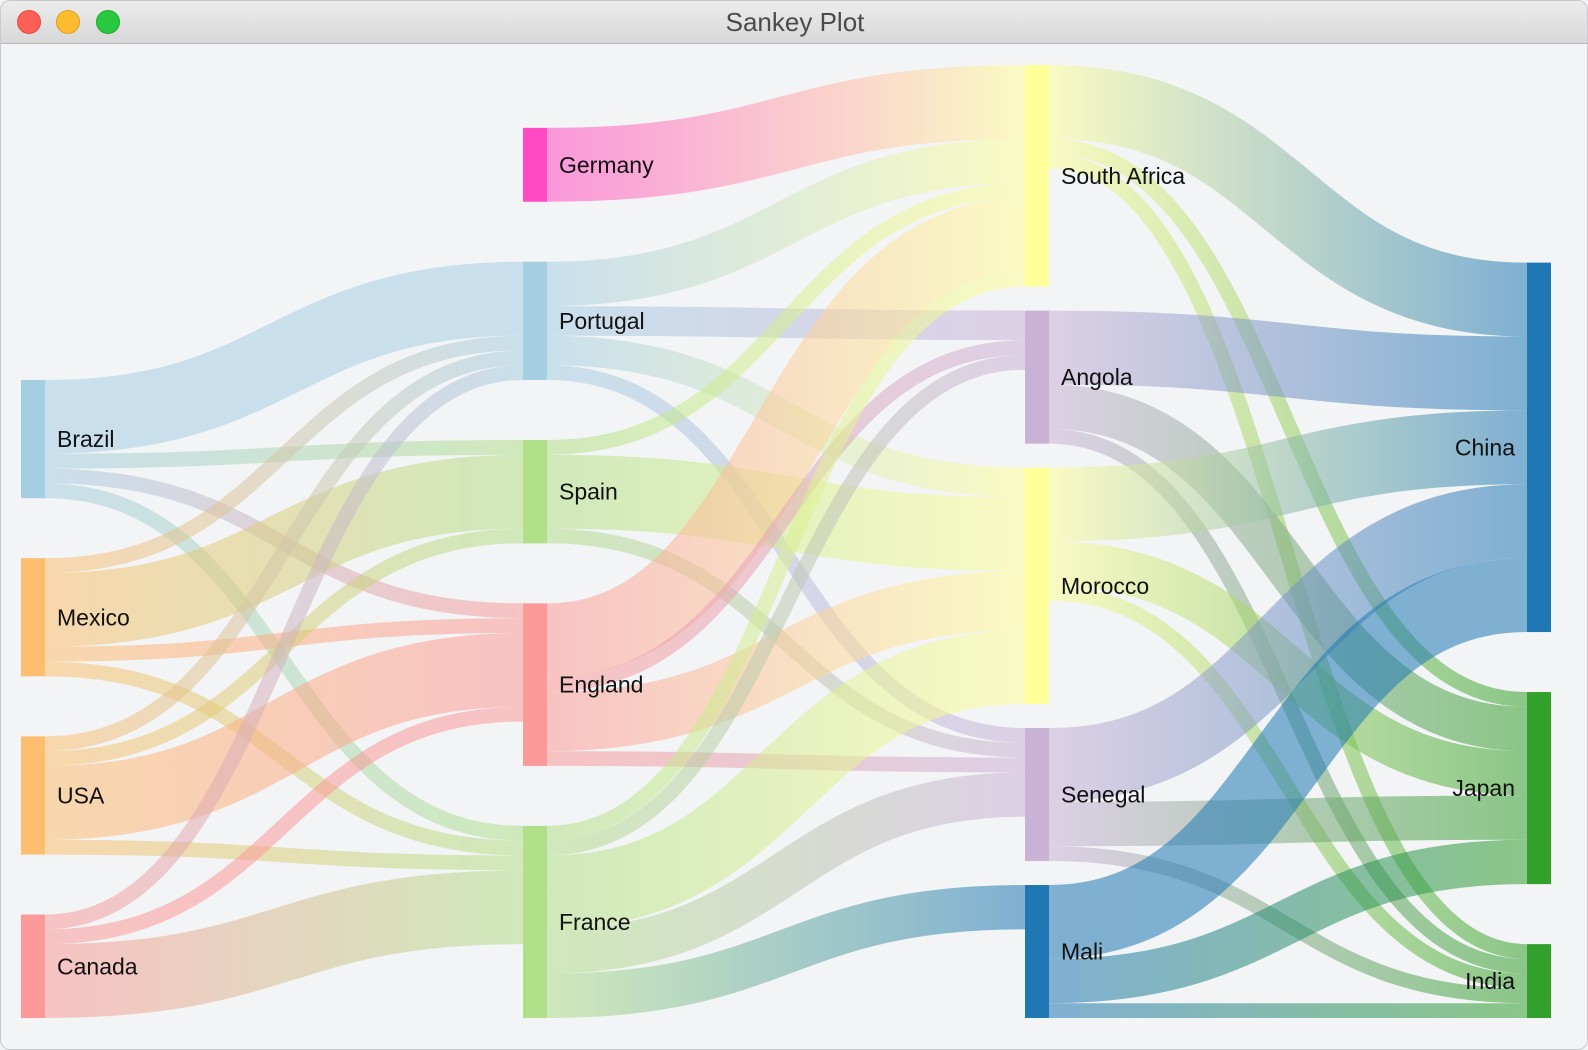 The width and height of the screenshot is (1588, 1050). What do you see at coordinates (33, 966) in the screenshot?
I see `node-canada` at bounding box center [33, 966].